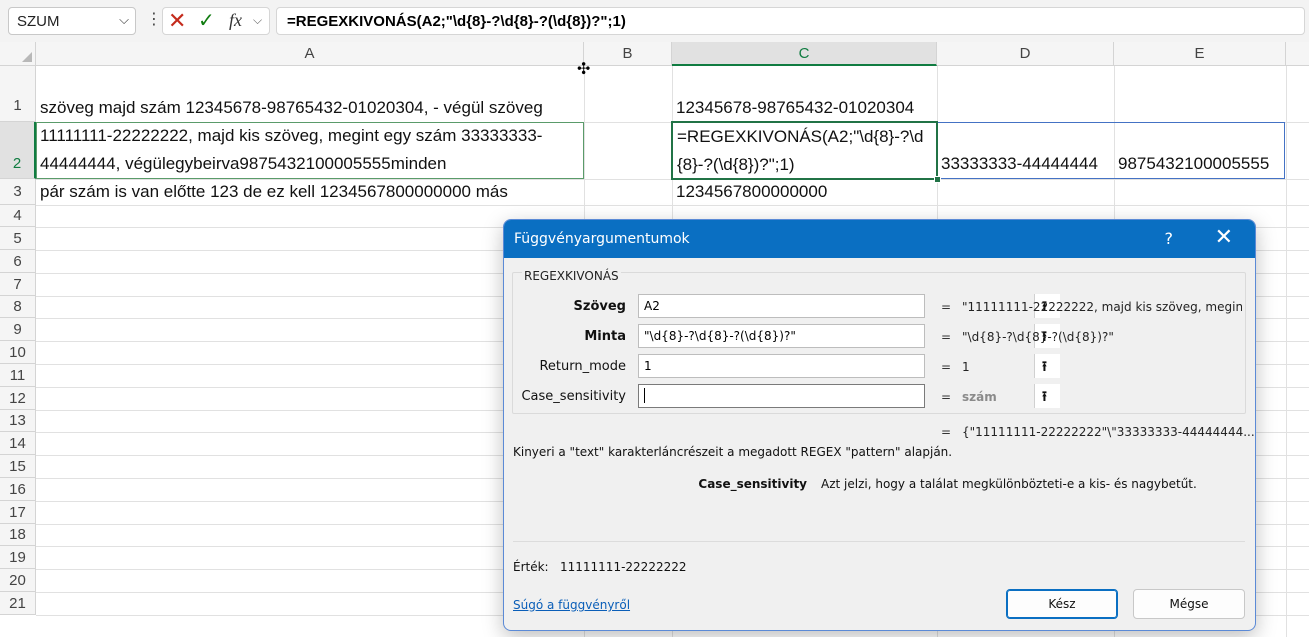 Image resolution: width=1309 pixels, height=637 pixels. Describe the element at coordinates (571, 276) in the screenshot. I see `function-name: REGEXKIVONÁS` at that location.